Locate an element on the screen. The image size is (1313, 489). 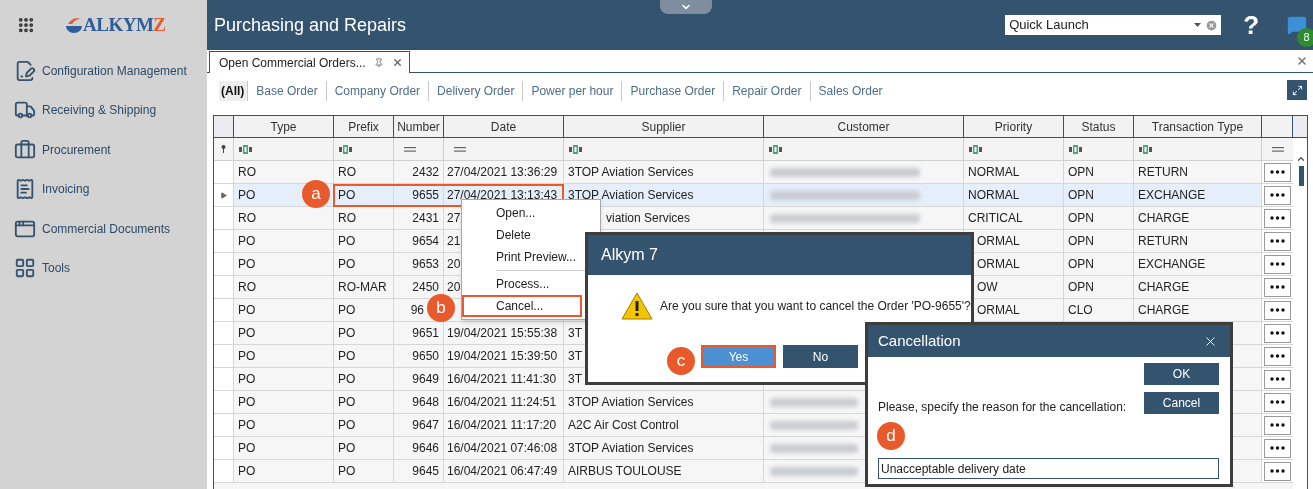
table-cell-text: A2C Air Cost Control is located at coordinates (623, 425).